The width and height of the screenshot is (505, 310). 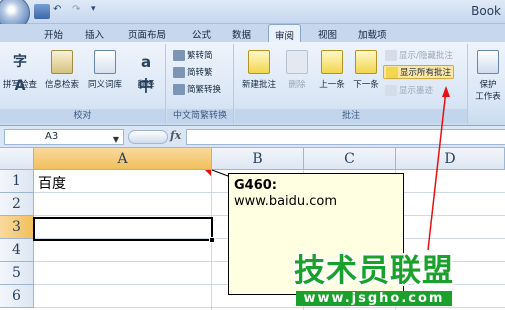 I want to click on research-button: 信息检索, so click(x=62, y=70).